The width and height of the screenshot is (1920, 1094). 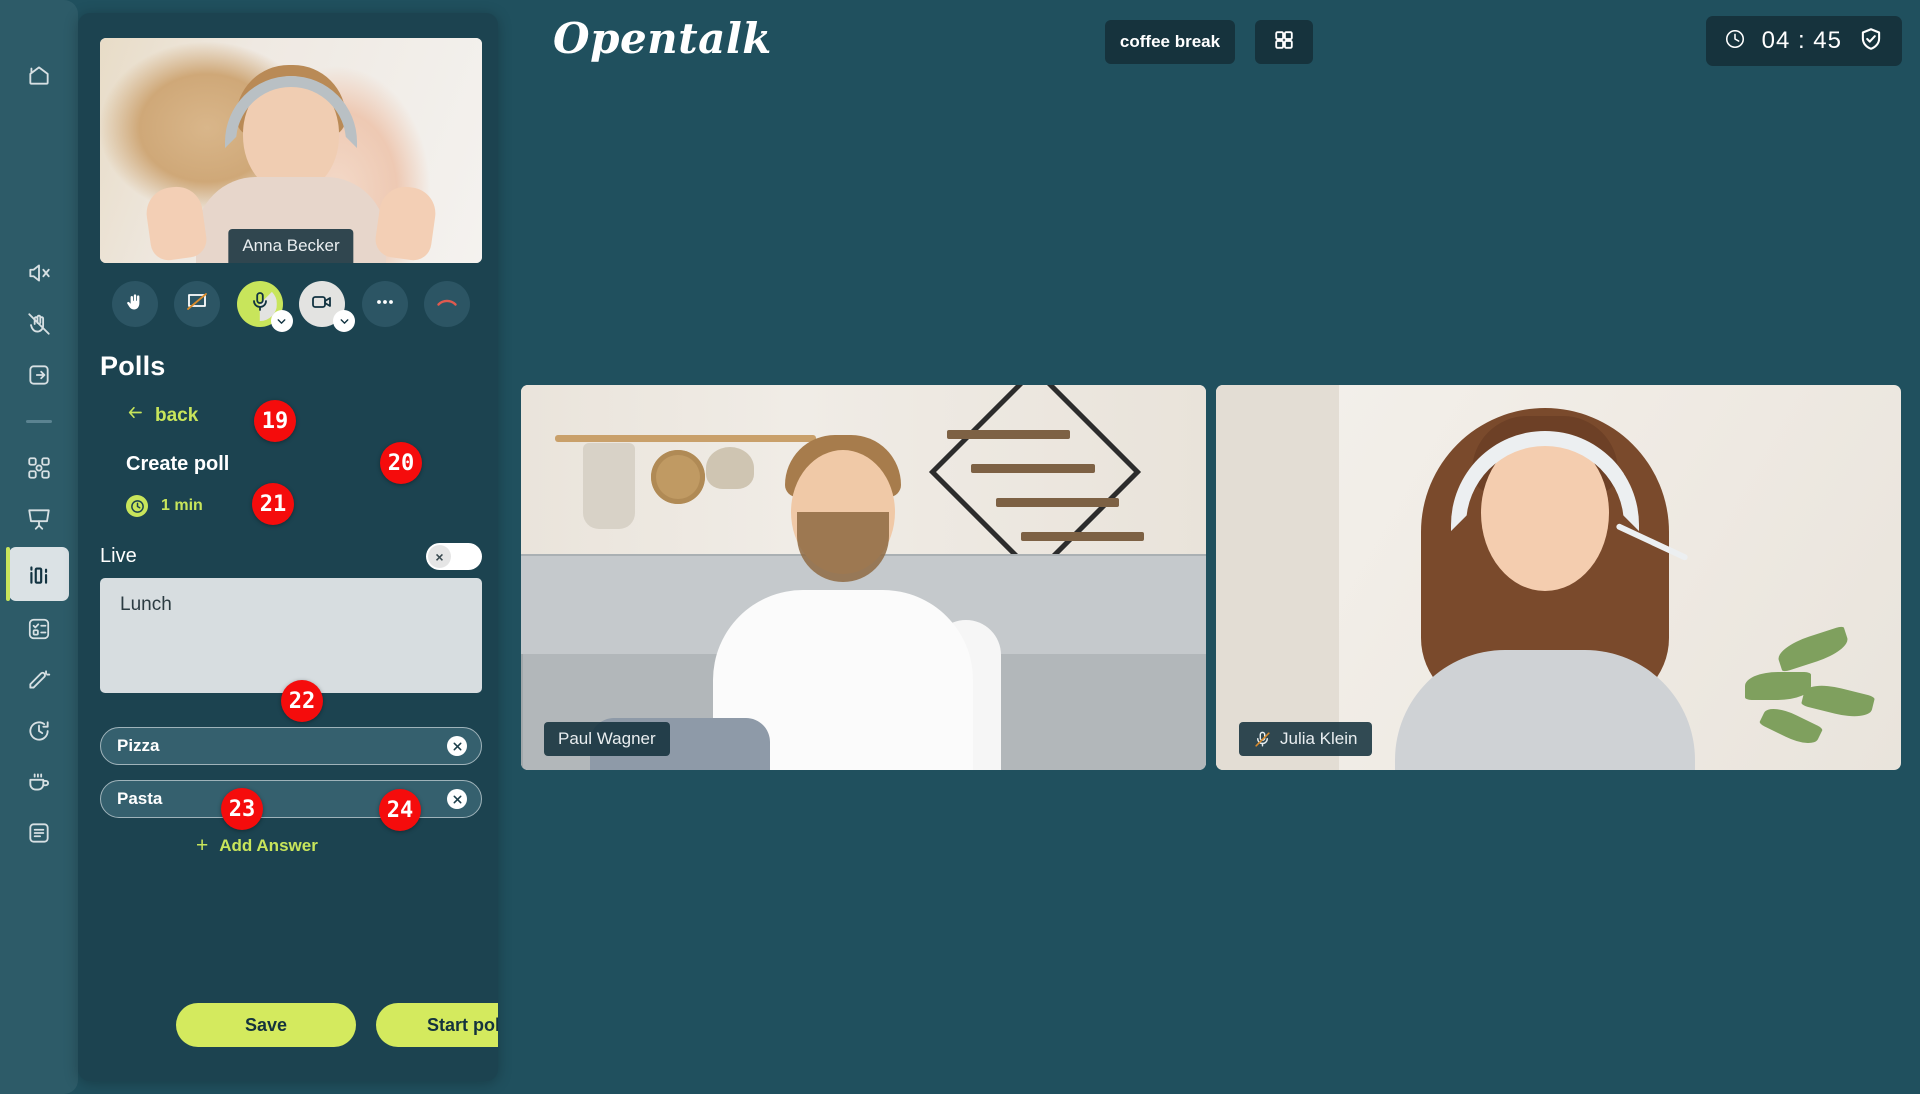 I want to click on highlight-pen-icon, so click(x=39, y=680).